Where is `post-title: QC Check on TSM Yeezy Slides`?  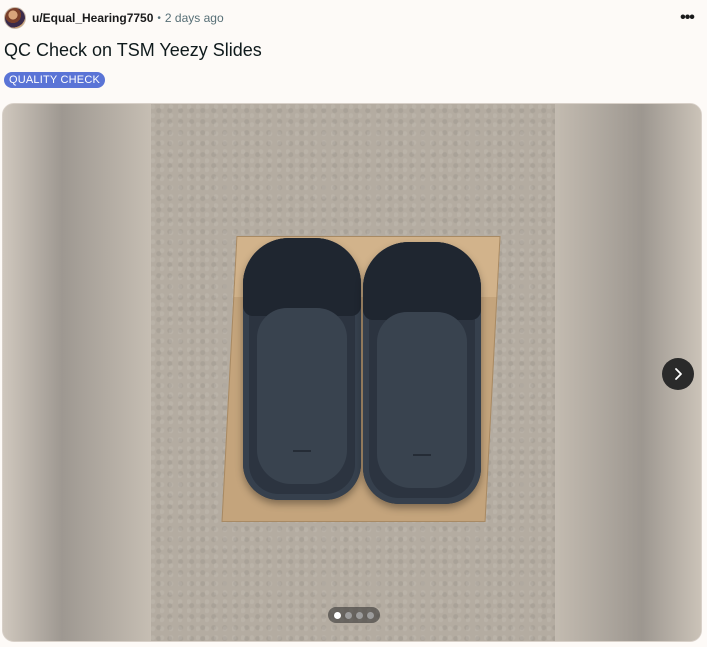
post-title: QC Check on TSM Yeezy Slides is located at coordinates (133, 50).